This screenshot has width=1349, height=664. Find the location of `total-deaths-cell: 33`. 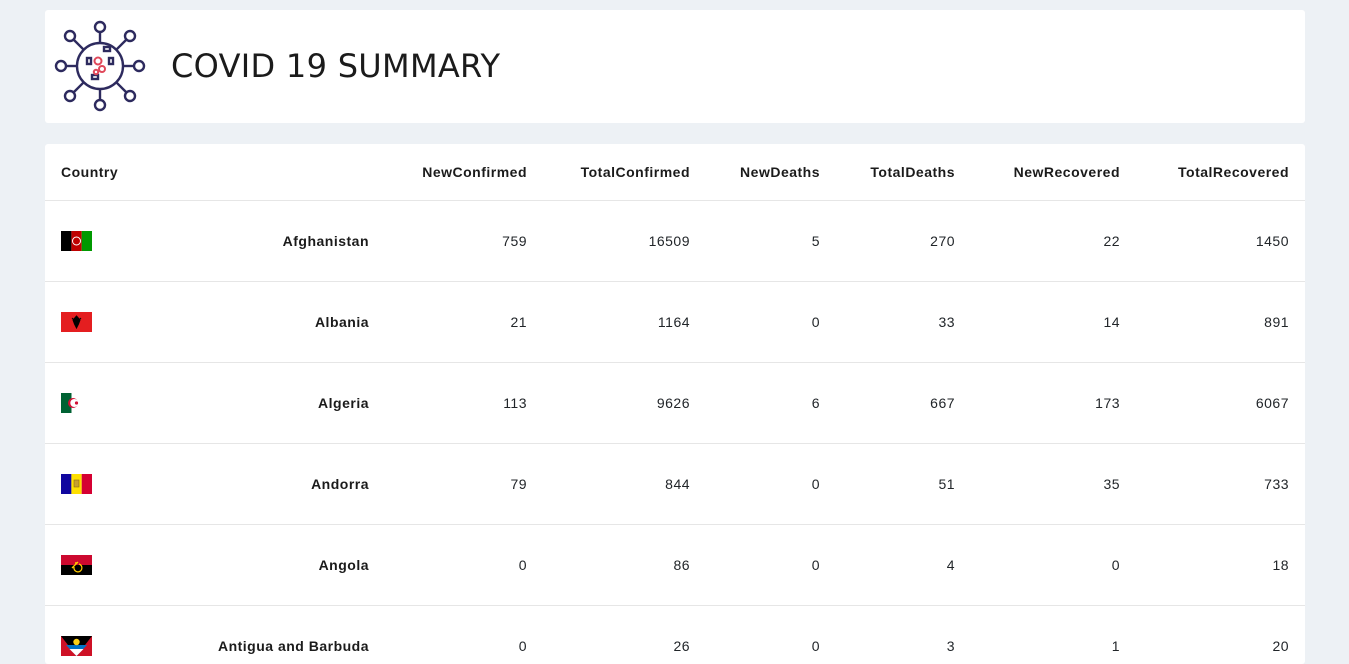

total-deaths-cell: 33 is located at coordinates (903, 322).